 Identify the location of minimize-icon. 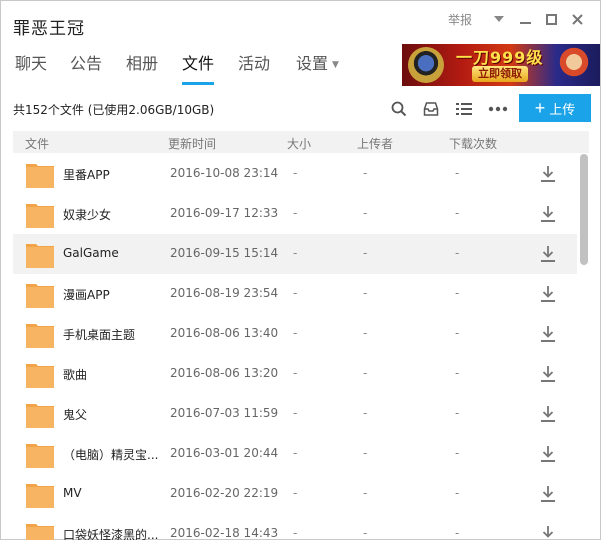
(525, 19).